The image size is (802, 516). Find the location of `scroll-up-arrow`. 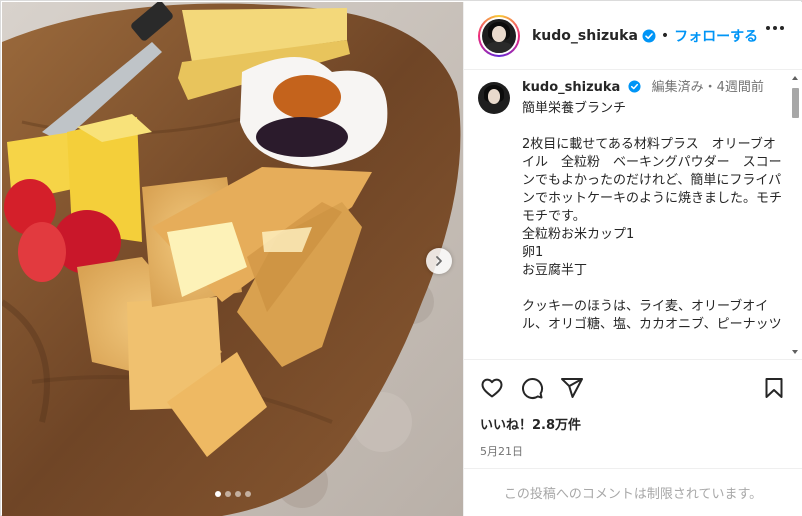

scroll-up-arrow is located at coordinates (795, 78).